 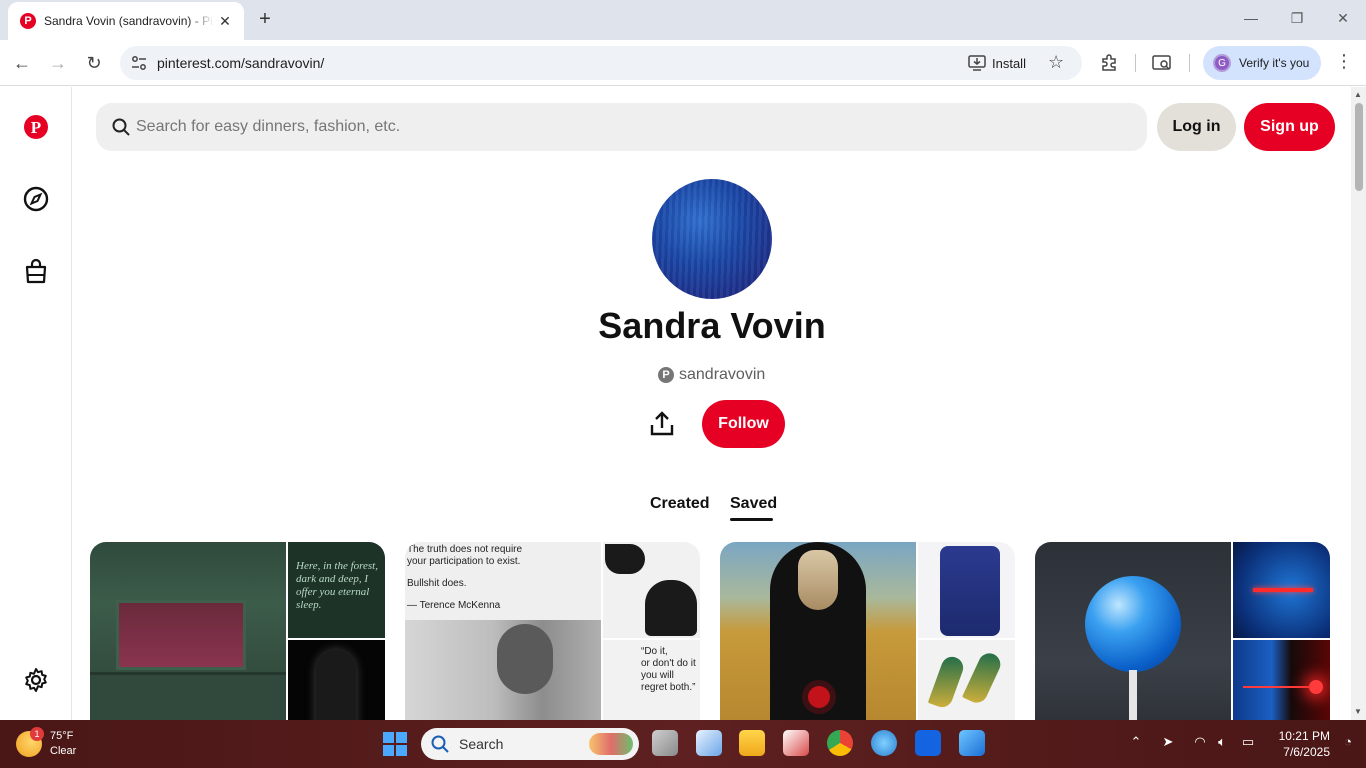 I want to click on clock-date: 7/6/2025, so click(x=1306, y=752).